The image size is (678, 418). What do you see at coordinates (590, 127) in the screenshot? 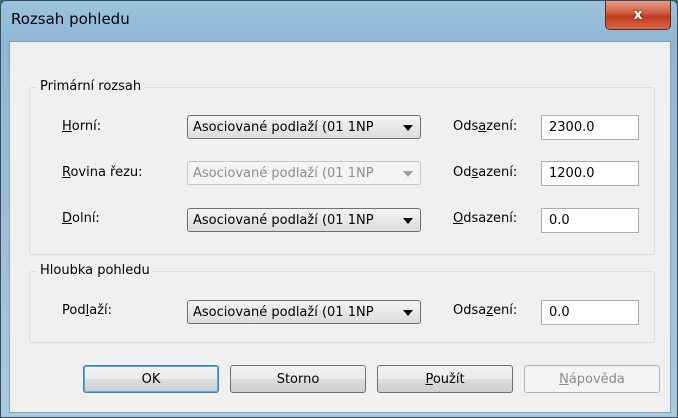
I see `top-offset-input: 2300.0` at bounding box center [590, 127].